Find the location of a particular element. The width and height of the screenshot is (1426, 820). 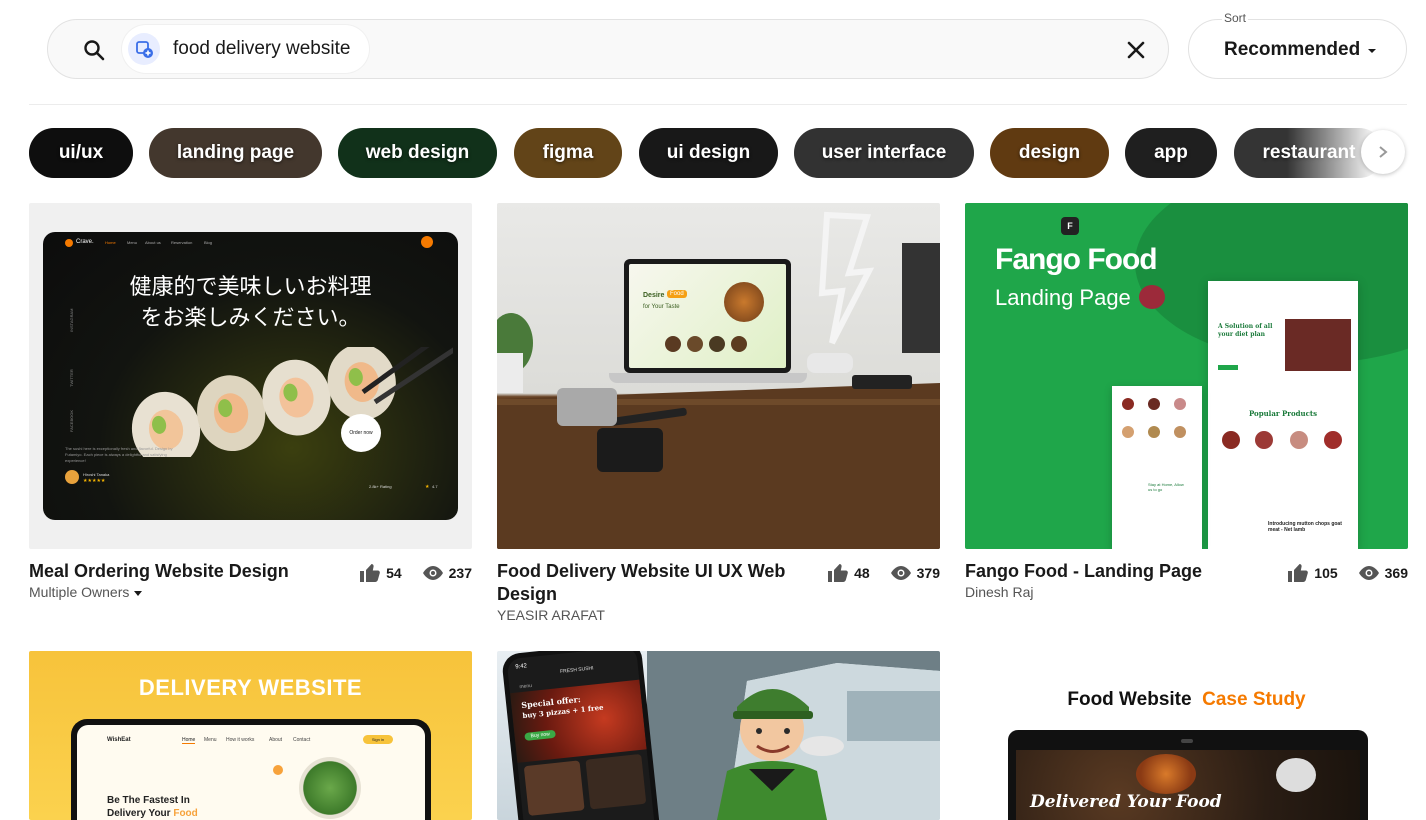

search-query-chip: food delivery website is located at coordinates (246, 49).